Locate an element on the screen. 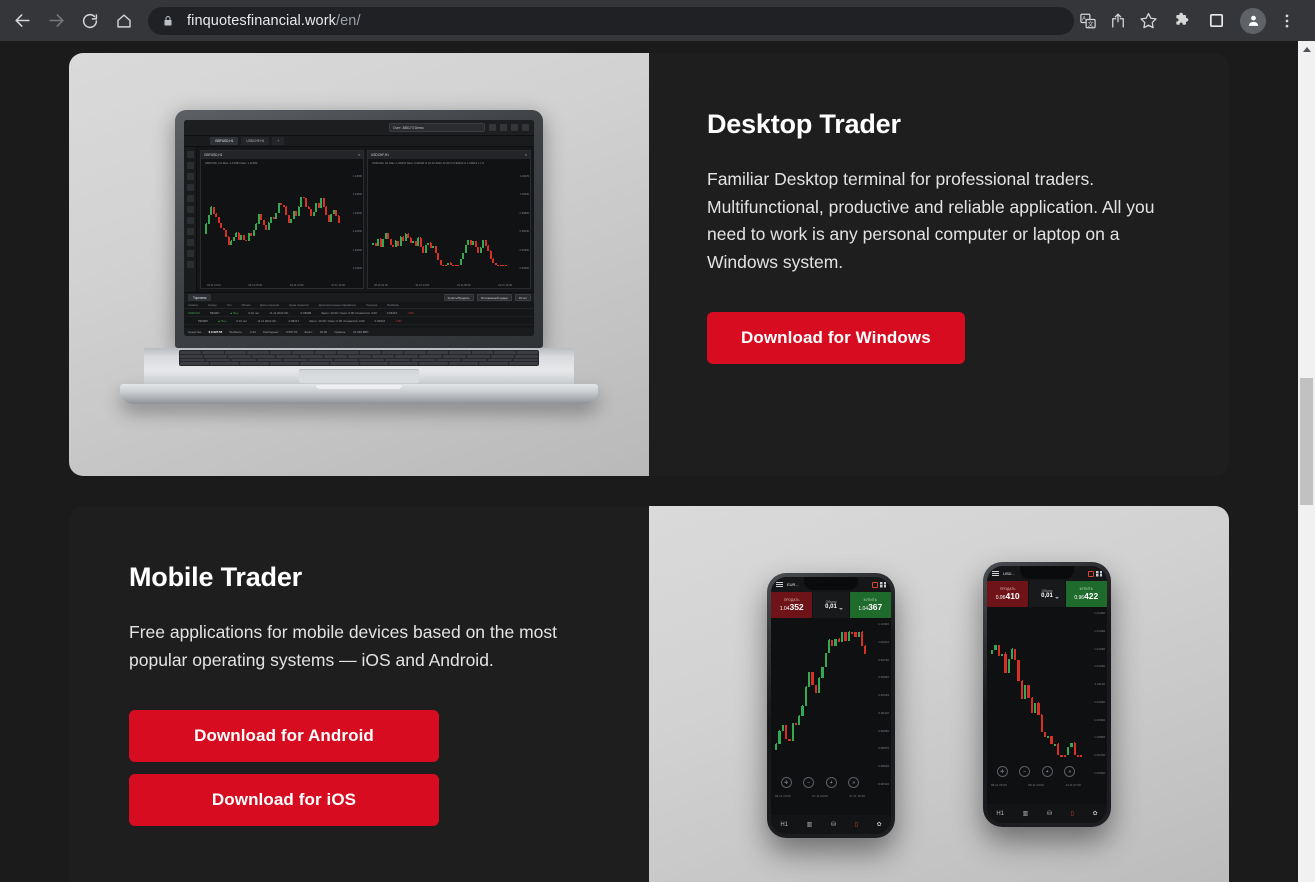 This screenshot has width=1315, height=882. mt-btn-pending-order: Отложенный ордер is located at coordinates (494, 297).